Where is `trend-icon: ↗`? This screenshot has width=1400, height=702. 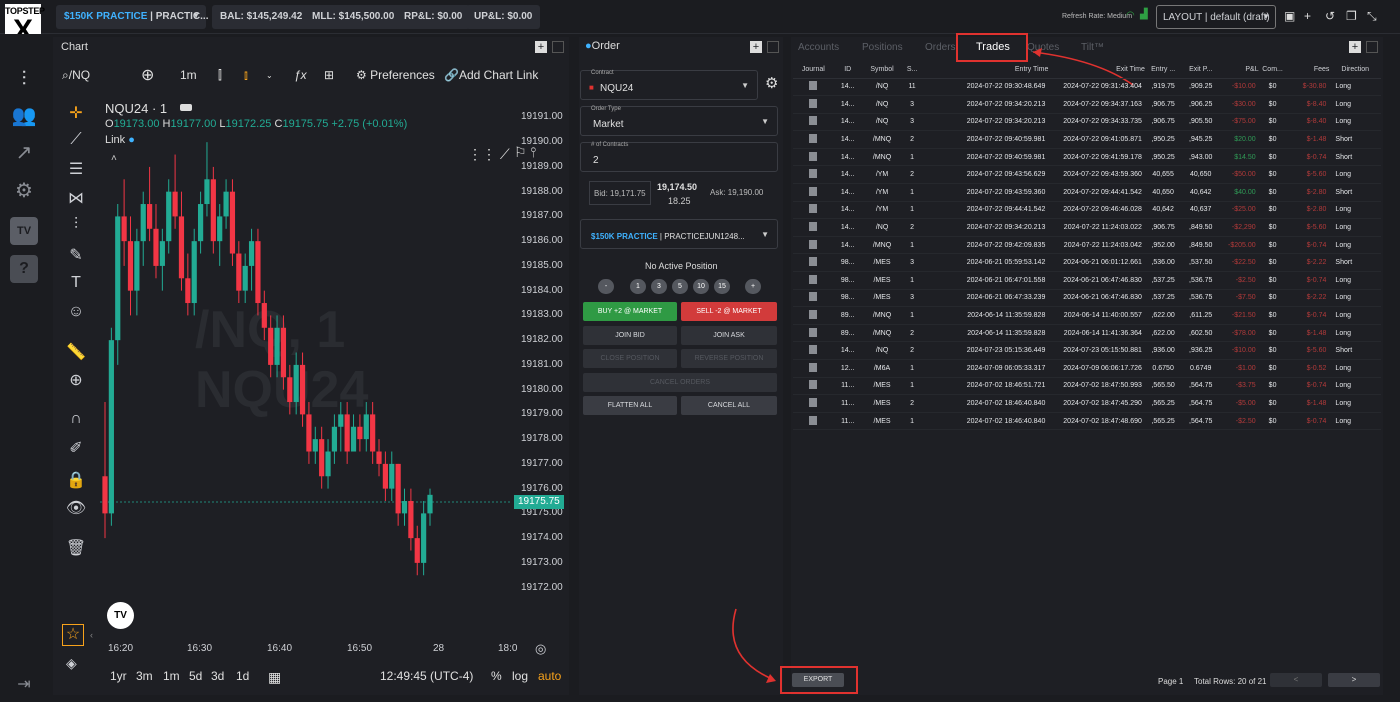 trend-icon: ↗ is located at coordinates (24, 154).